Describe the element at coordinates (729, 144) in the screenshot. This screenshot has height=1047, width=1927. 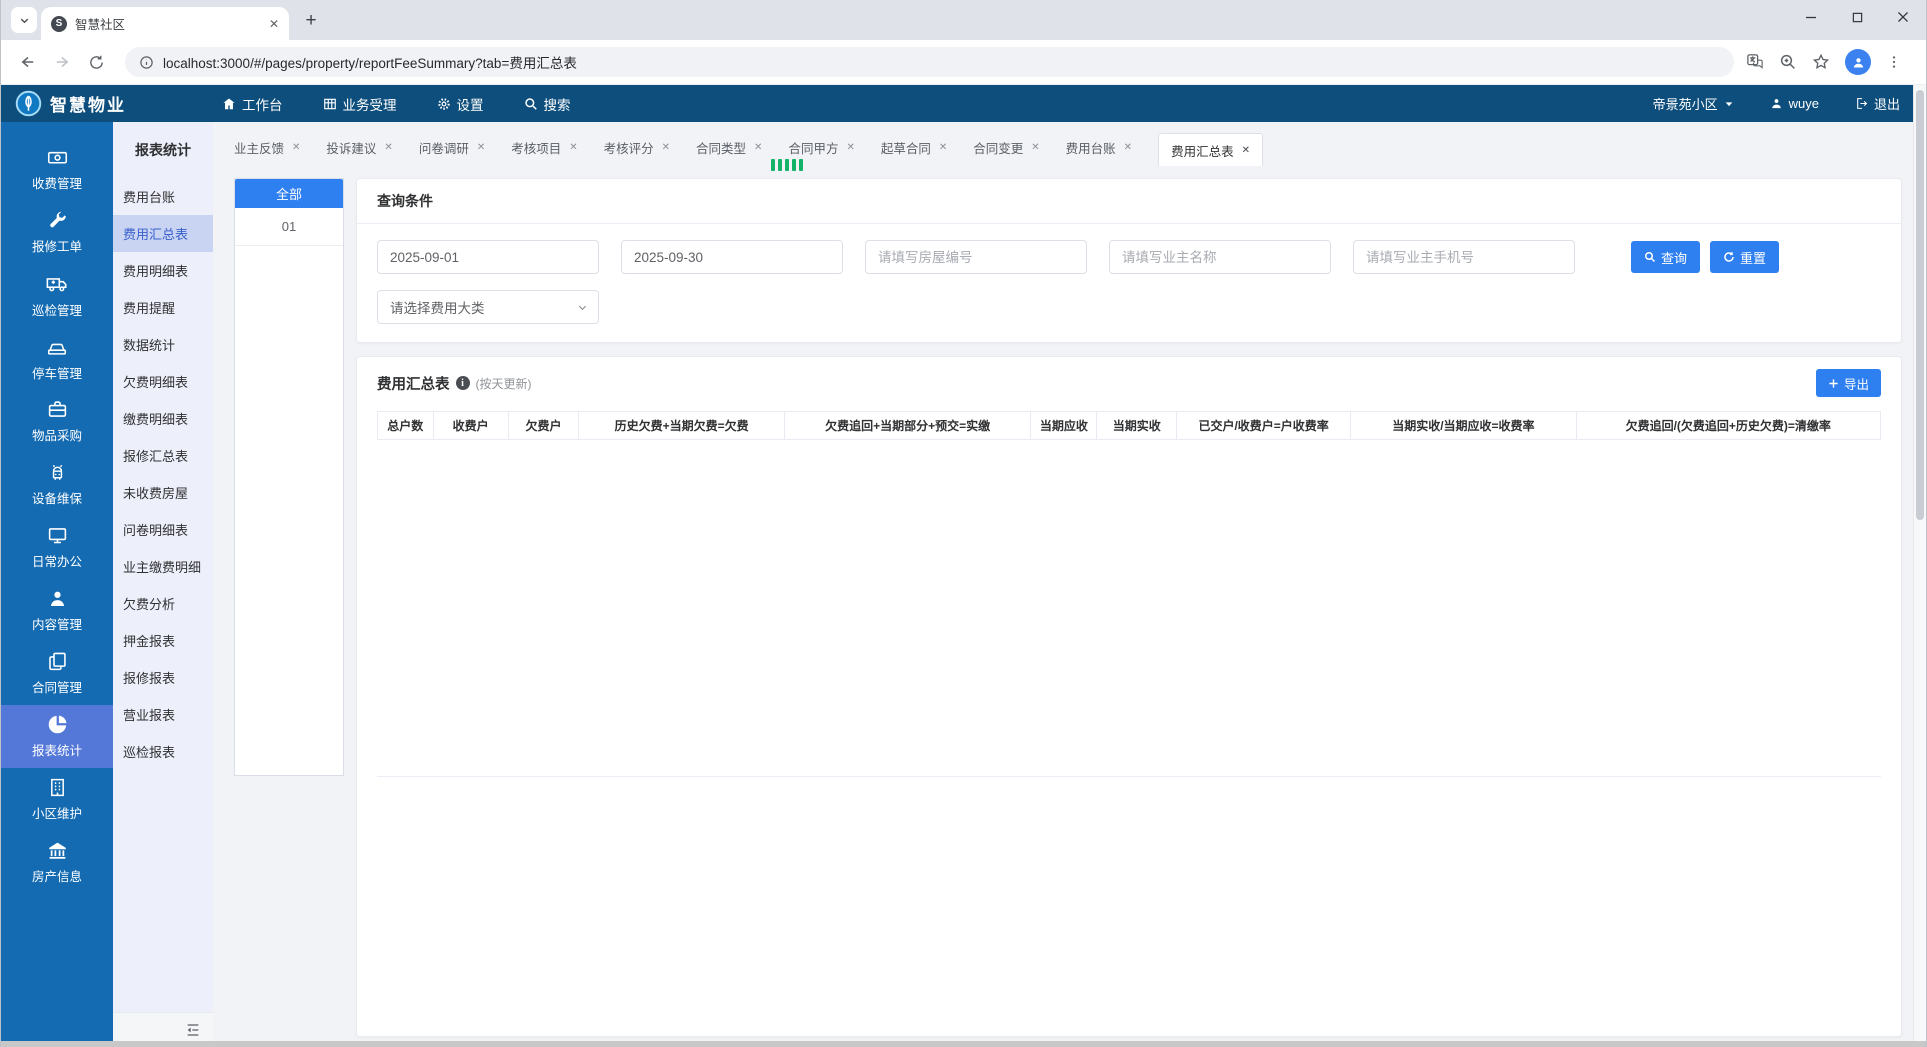
I see `page-tab: 合同类型 ✕` at that location.